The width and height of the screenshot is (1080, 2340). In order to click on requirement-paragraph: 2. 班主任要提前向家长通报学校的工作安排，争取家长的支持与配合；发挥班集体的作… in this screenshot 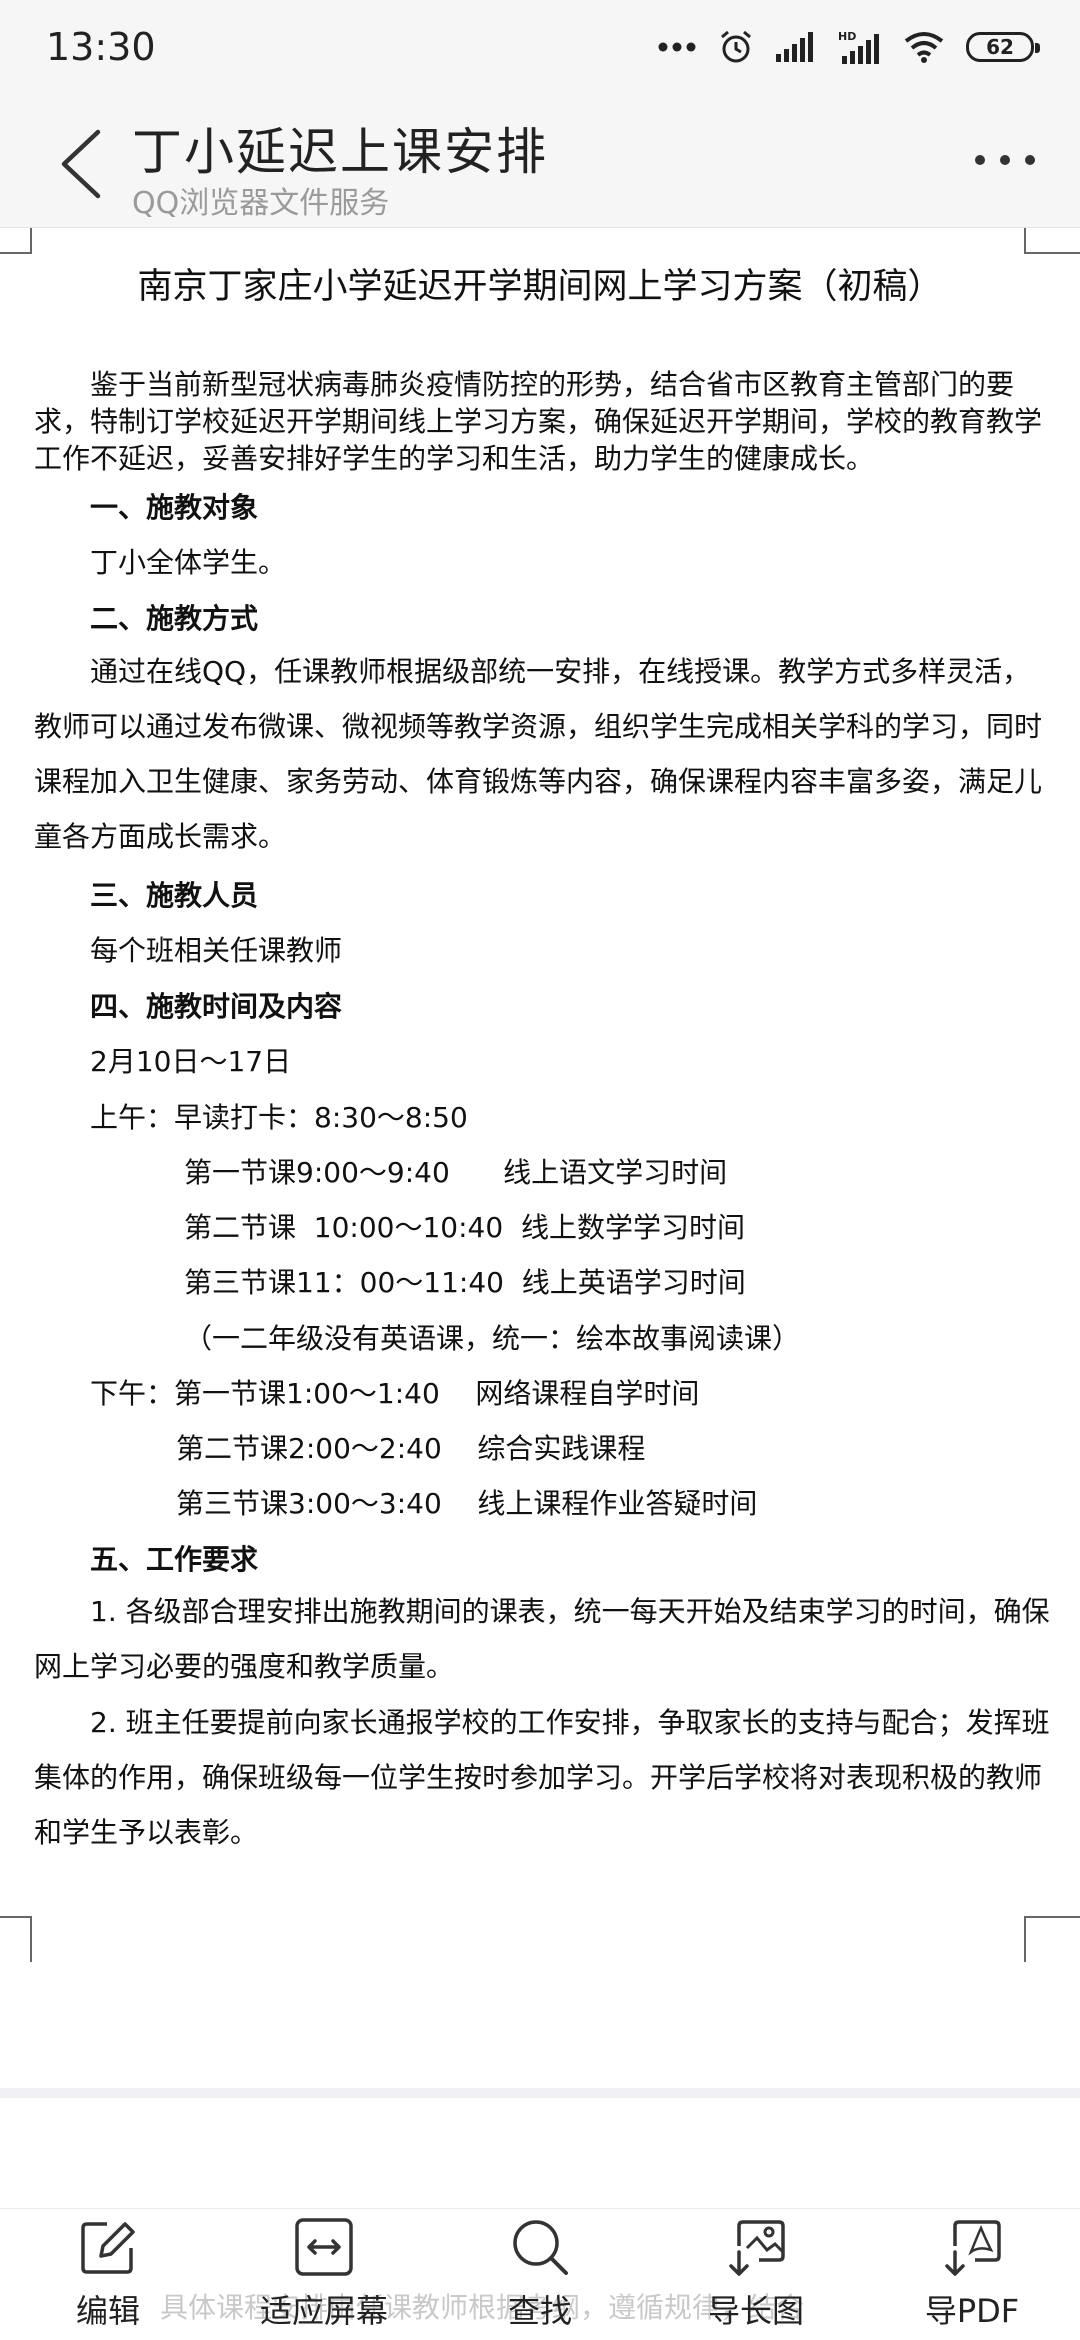, I will do `click(542, 1777)`.